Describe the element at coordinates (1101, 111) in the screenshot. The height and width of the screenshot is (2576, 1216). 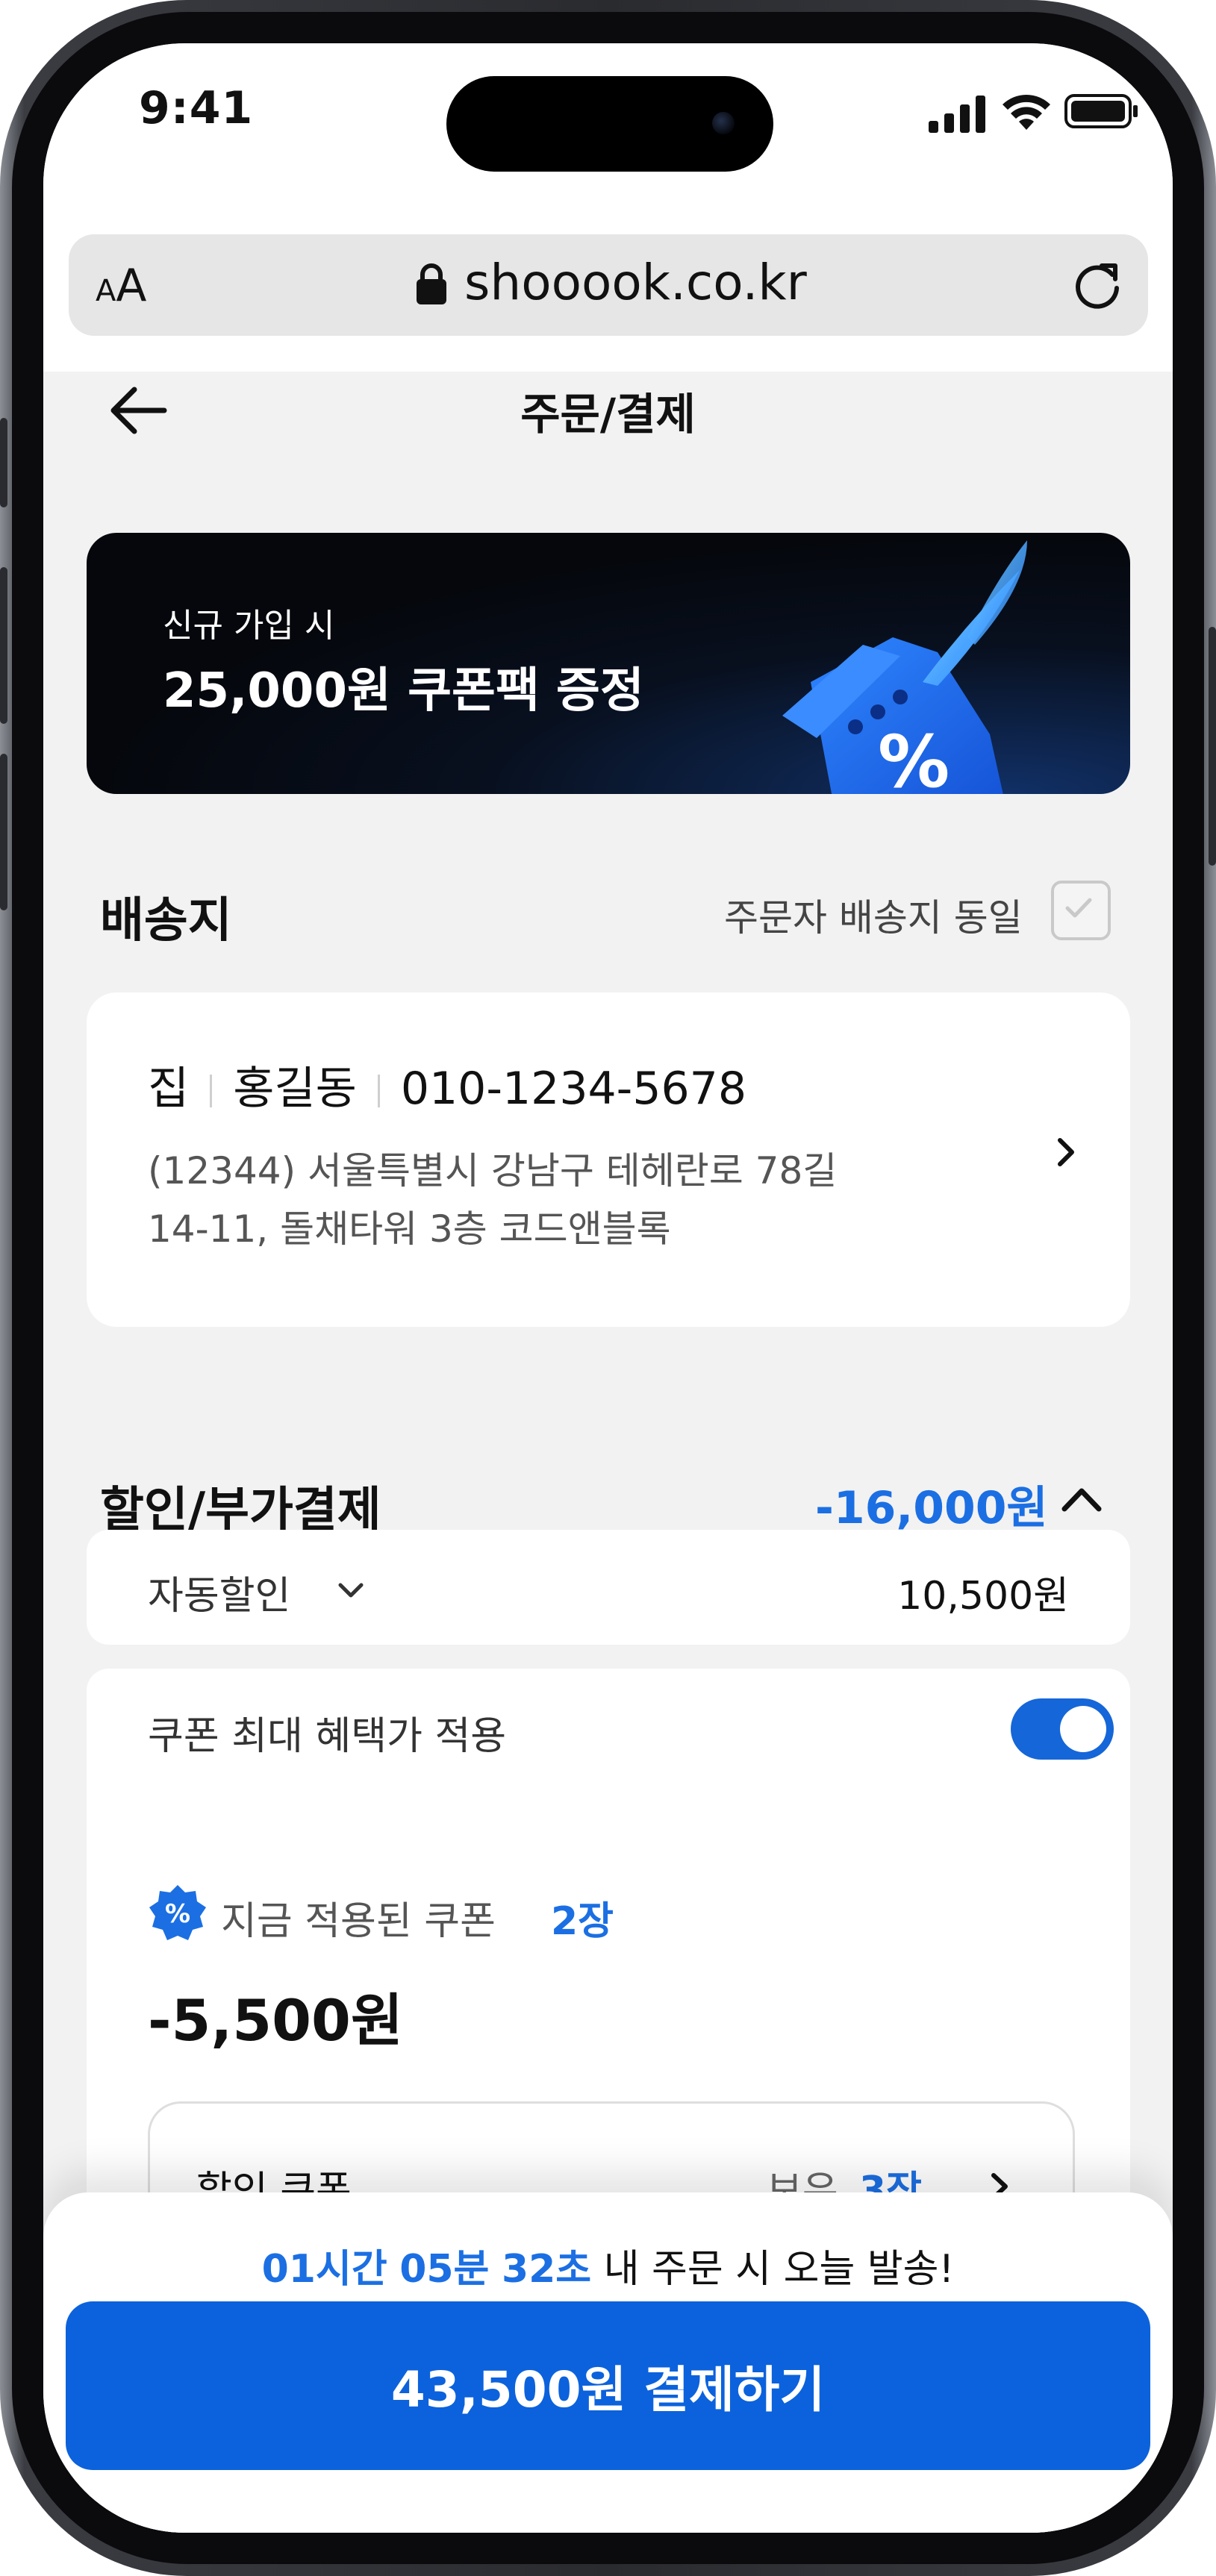
I see `battery-icon` at that location.